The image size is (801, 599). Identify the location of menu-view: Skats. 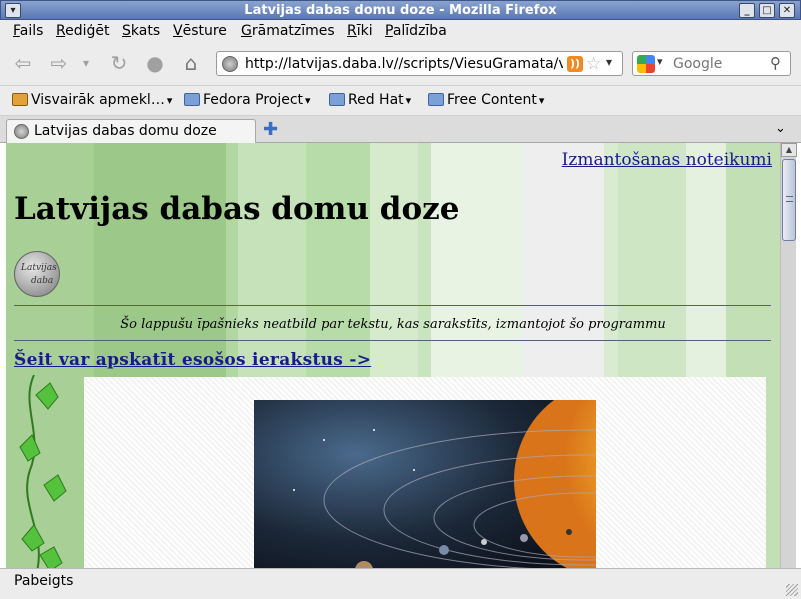
(141, 31).